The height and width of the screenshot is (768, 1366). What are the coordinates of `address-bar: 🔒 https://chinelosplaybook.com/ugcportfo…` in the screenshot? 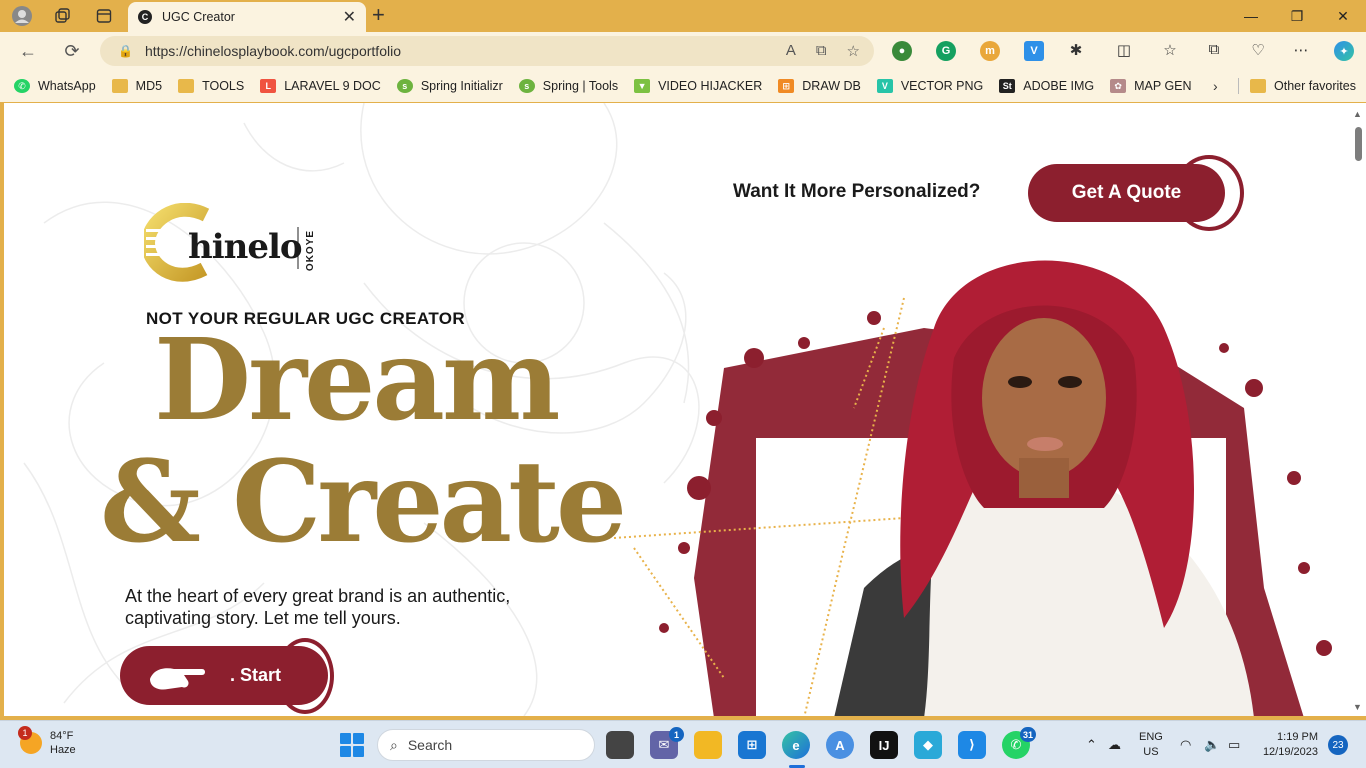 It's located at (487, 51).